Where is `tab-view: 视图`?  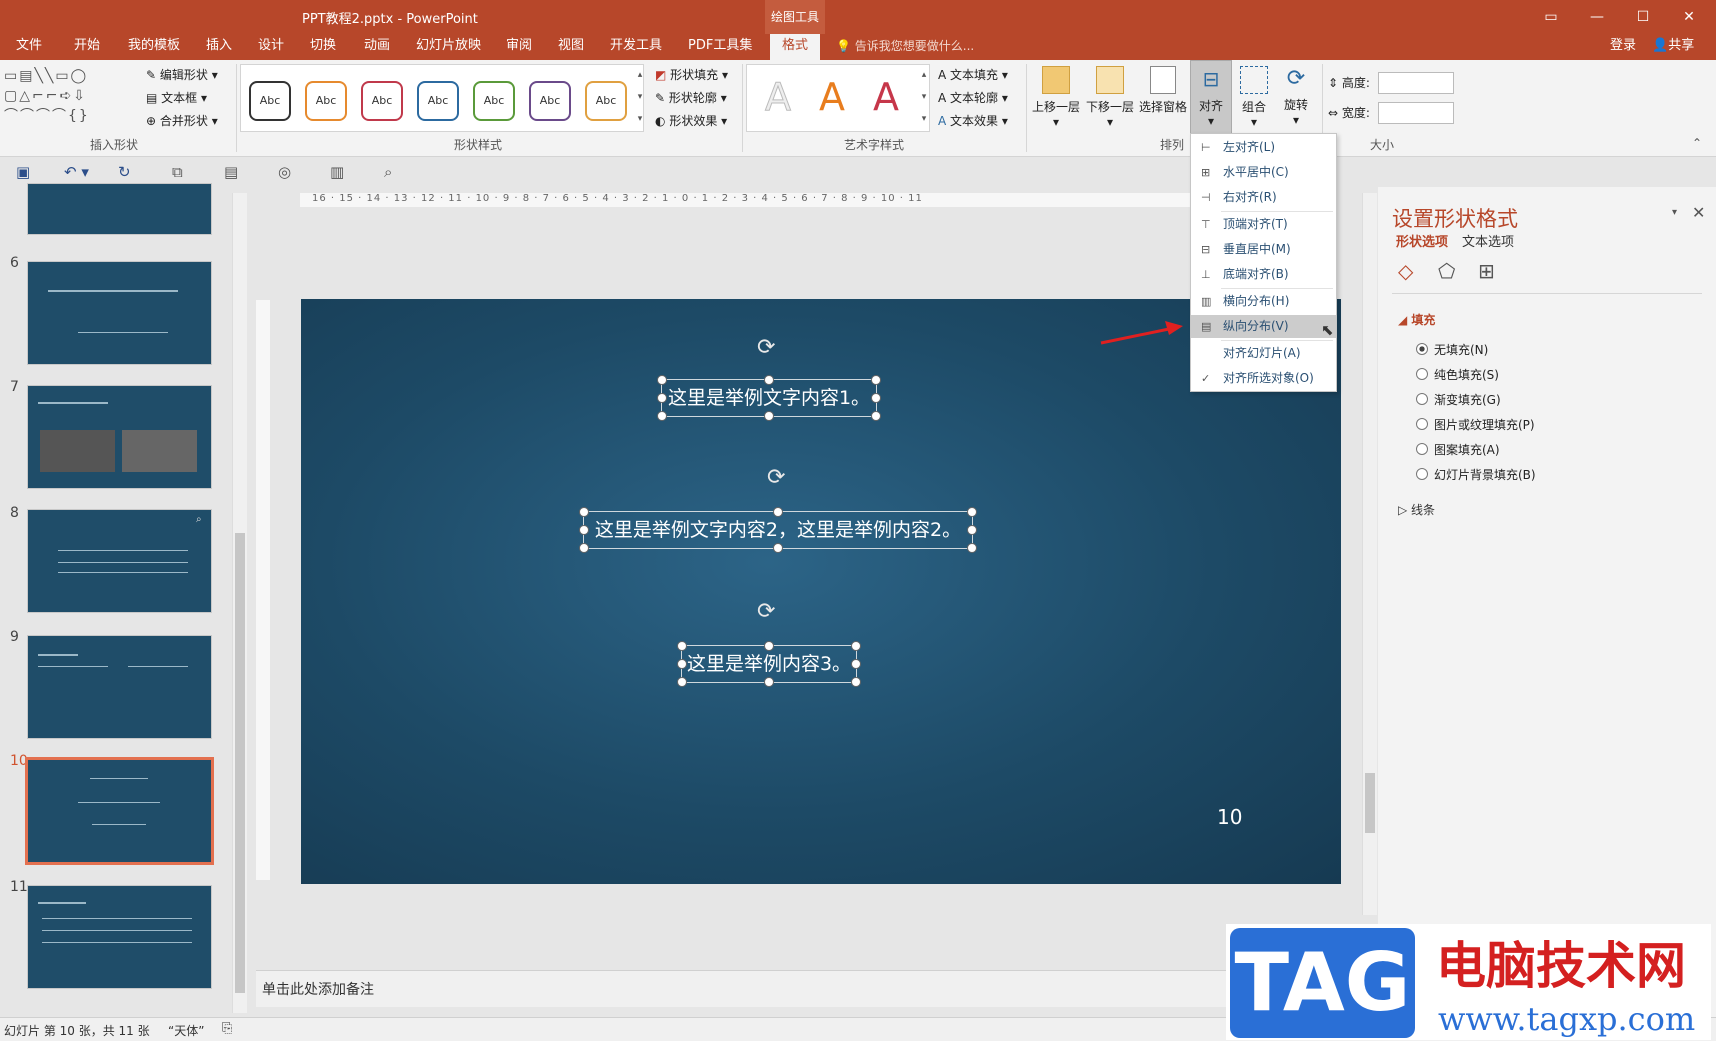
tab-view: 视图 is located at coordinates (571, 47).